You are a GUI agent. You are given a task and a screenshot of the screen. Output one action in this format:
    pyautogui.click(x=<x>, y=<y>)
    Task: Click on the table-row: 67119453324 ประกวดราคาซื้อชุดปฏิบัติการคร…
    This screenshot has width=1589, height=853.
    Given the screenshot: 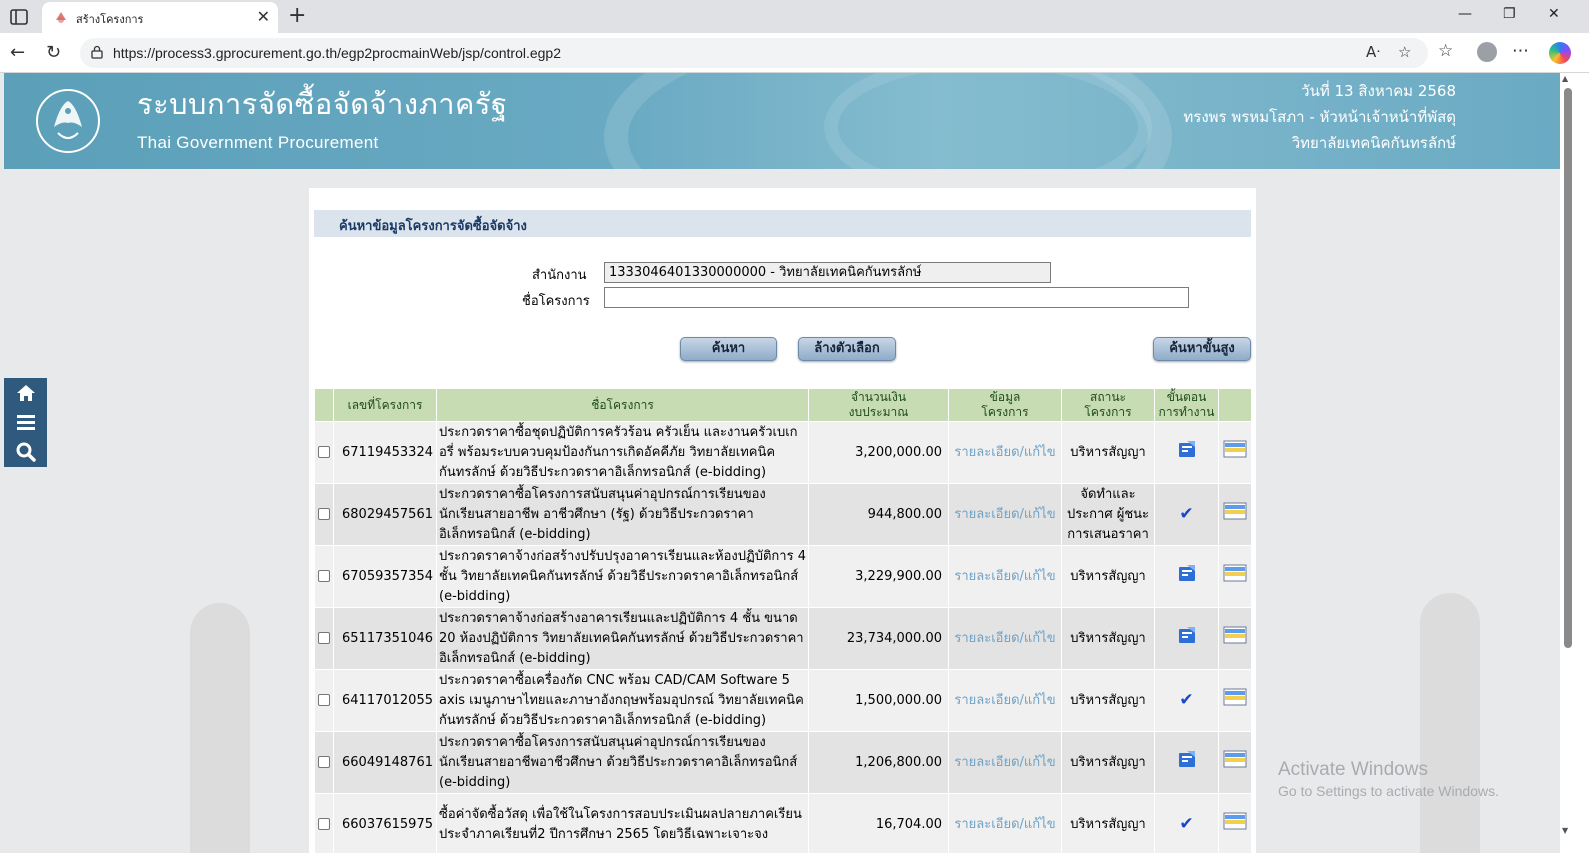 What is the action you would take?
    pyautogui.click(x=783, y=452)
    